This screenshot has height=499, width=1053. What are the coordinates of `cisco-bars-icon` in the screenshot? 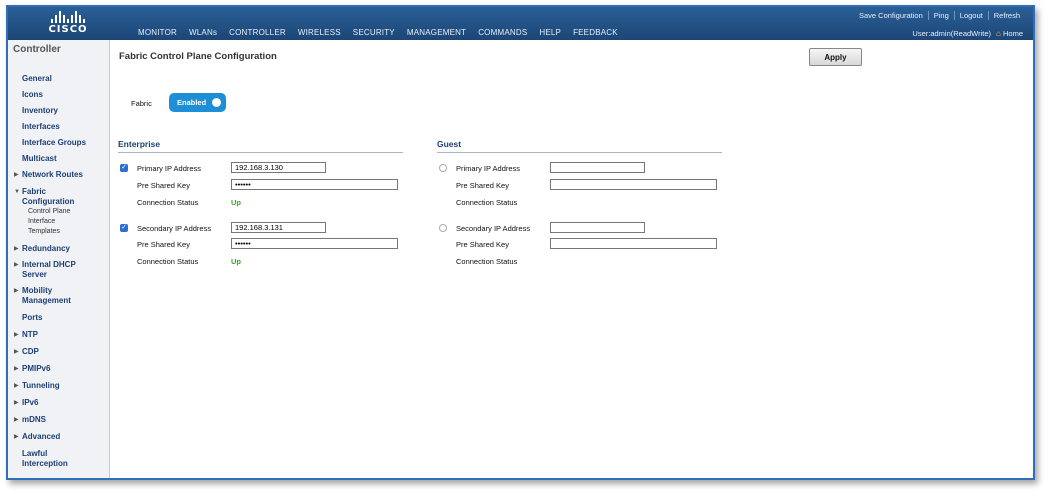 It's located at (68, 17).